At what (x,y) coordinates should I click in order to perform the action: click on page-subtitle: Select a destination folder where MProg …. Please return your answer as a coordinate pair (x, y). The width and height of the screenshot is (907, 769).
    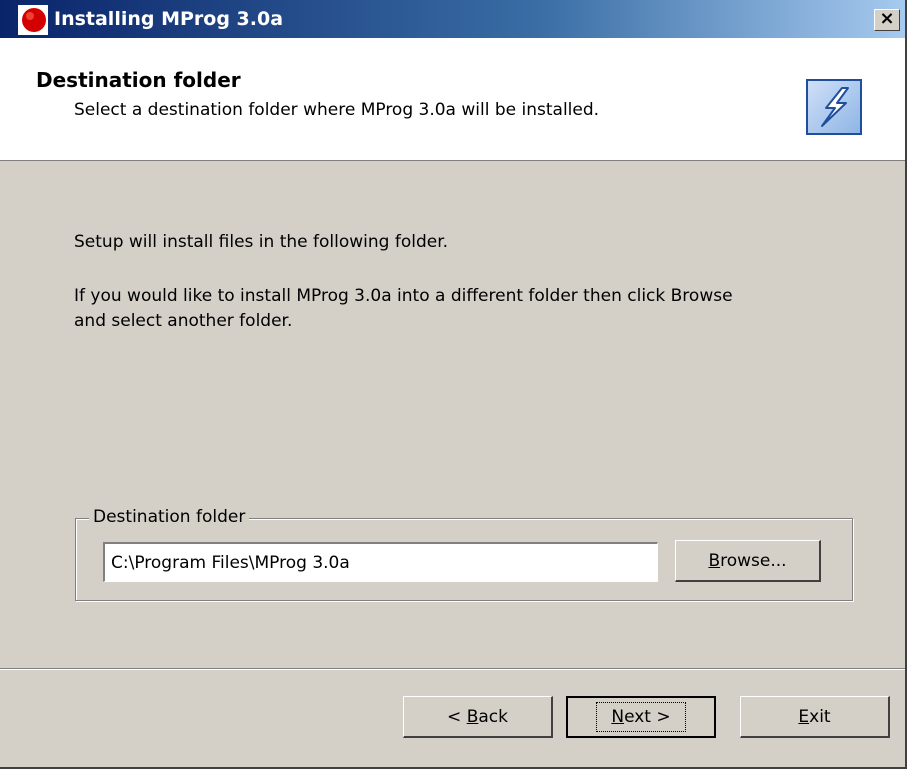
    Looking at the image, I should click on (337, 110).